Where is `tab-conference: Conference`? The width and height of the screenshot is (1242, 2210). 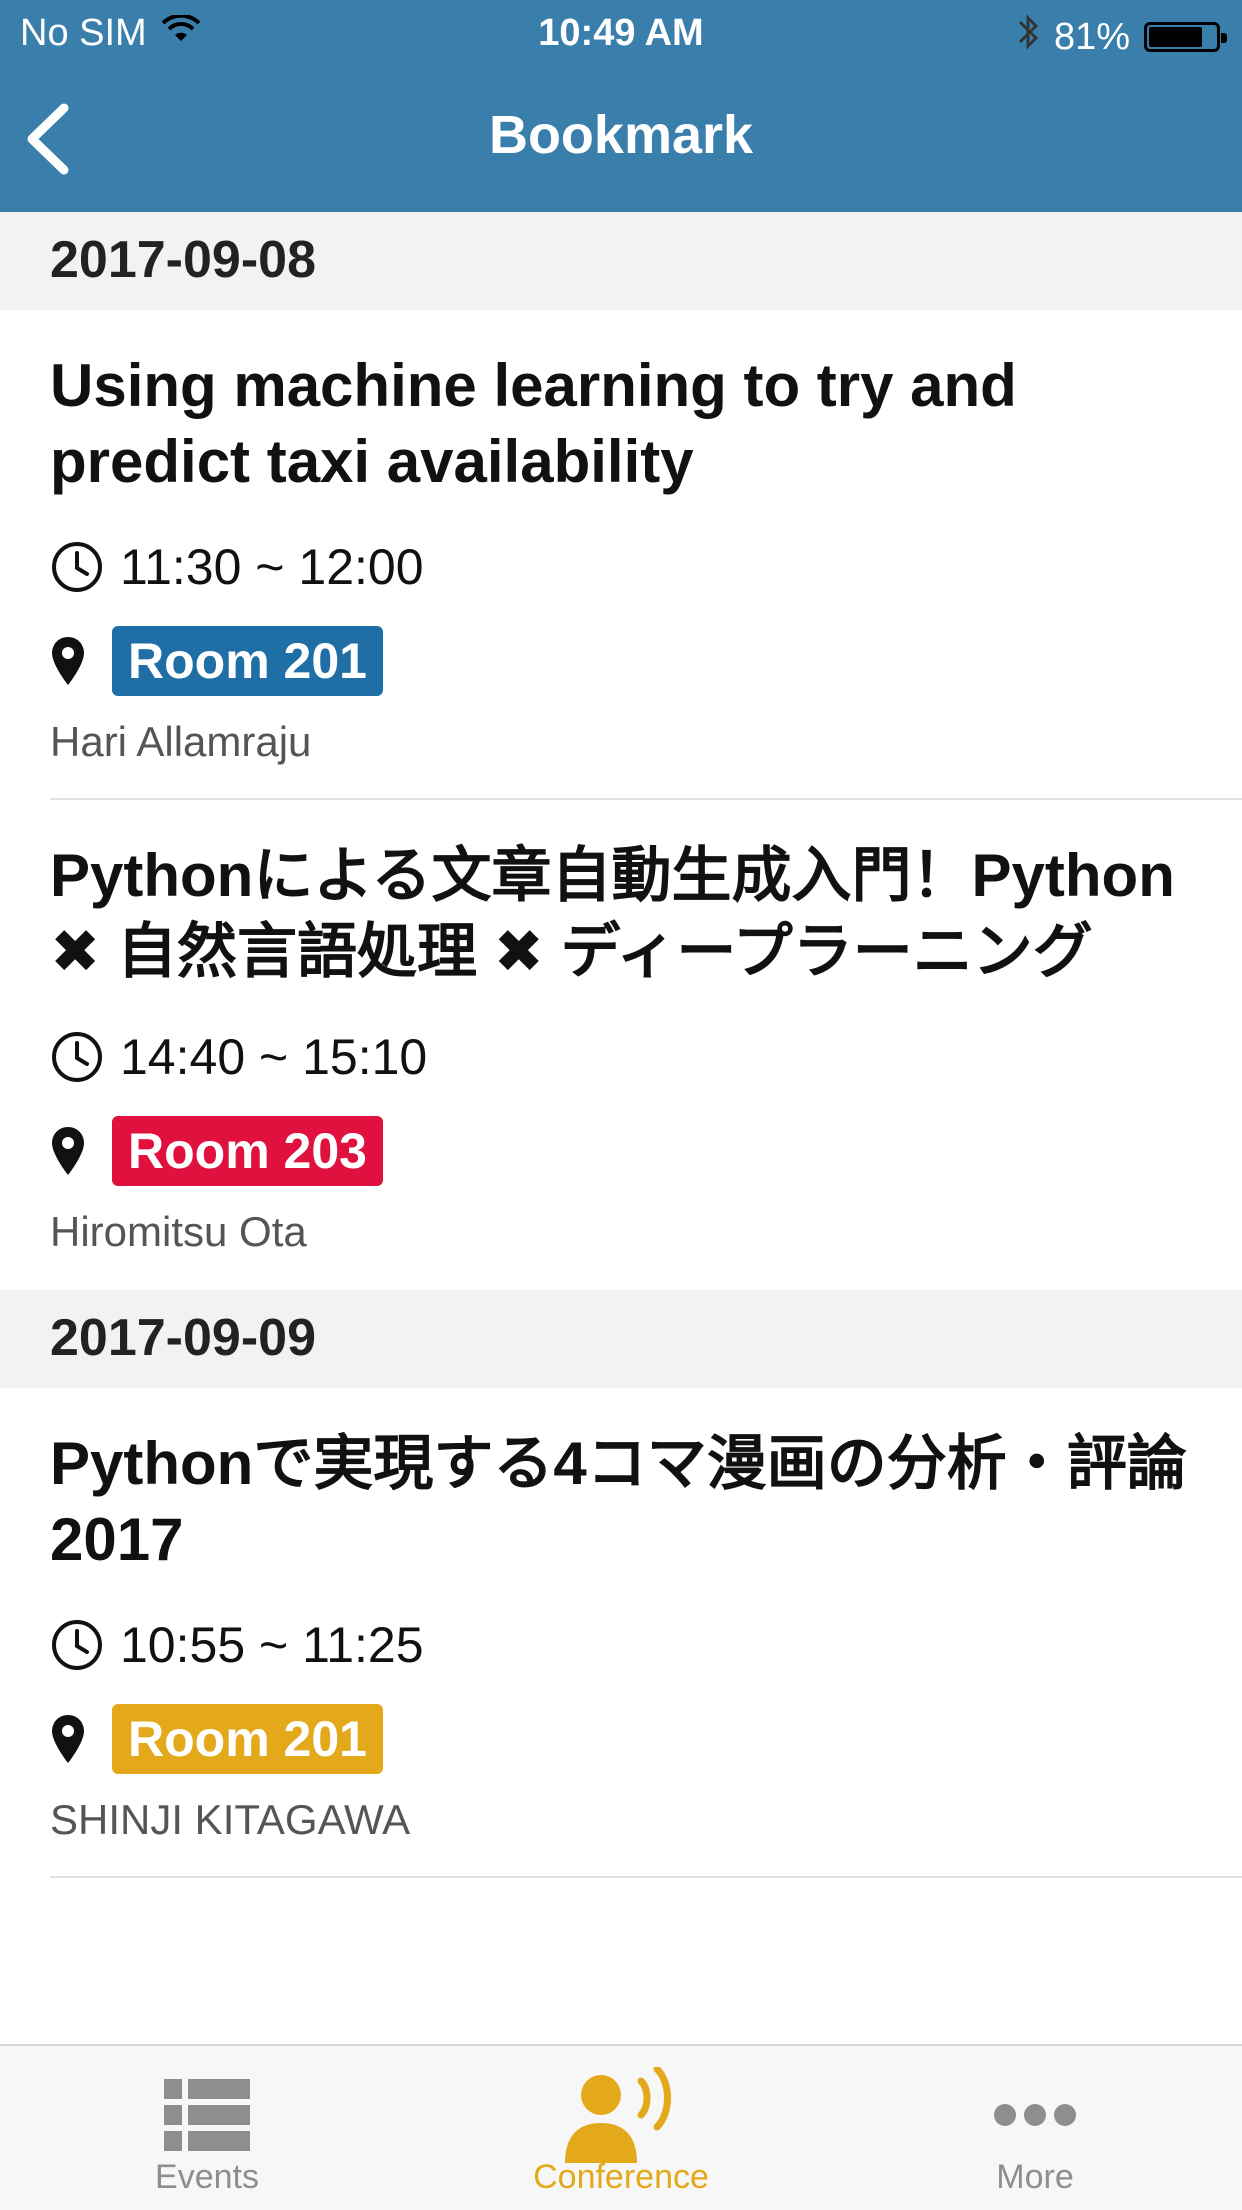 tab-conference: Conference is located at coordinates (621, 2128).